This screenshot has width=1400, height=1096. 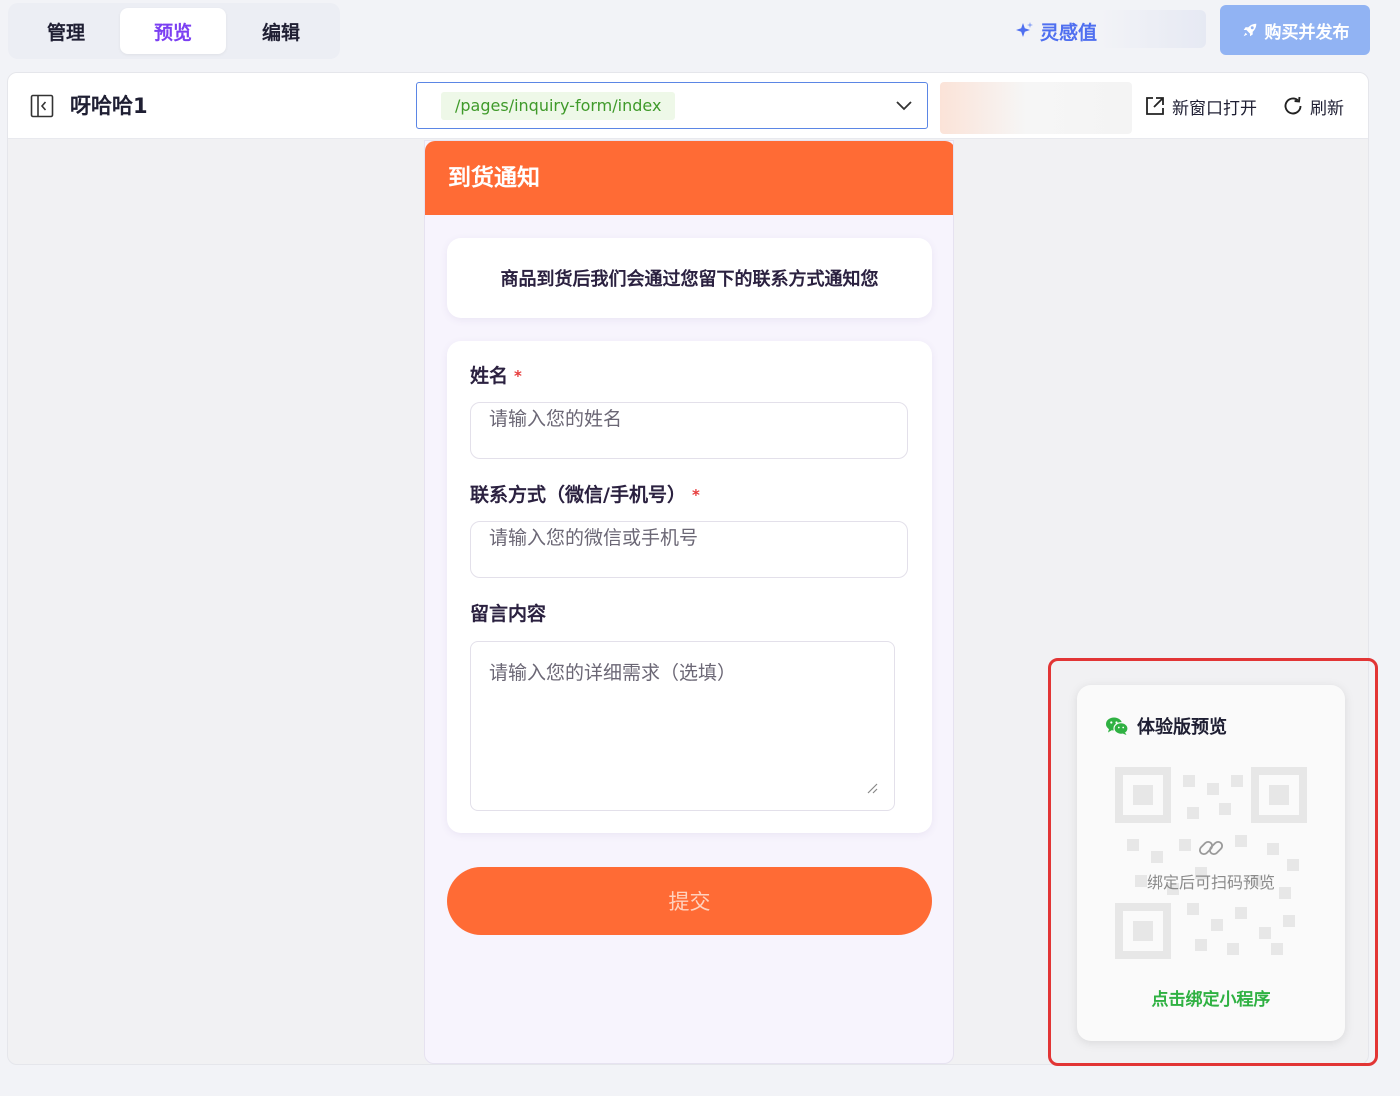 What do you see at coordinates (1211, 997) in the screenshot?
I see `bind-mini-program-link: 点击绑定小程序` at bounding box center [1211, 997].